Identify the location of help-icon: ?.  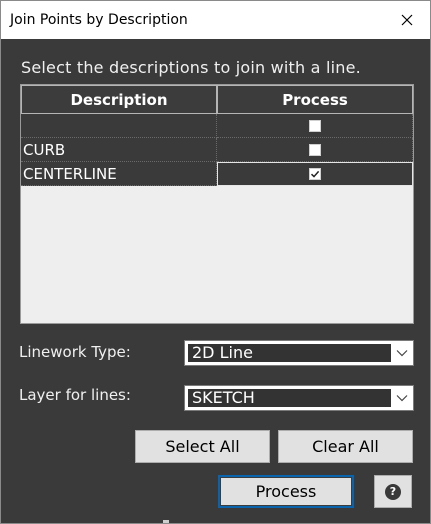
(393, 491).